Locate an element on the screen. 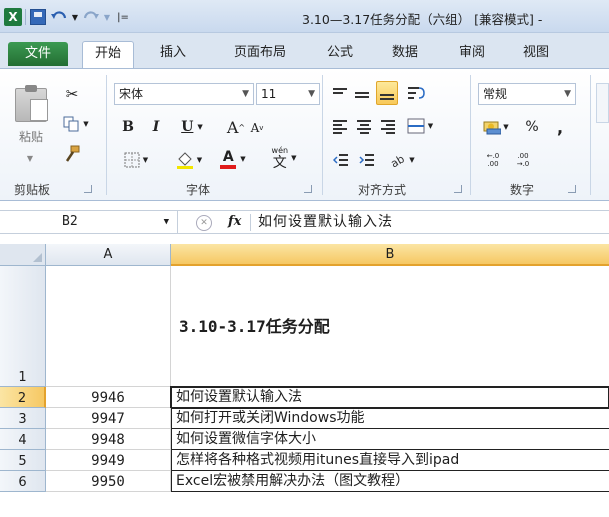 Image resolution: width=609 pixels, height=517 pixels. cell-b6: Excel宏被禁用解决办法（图文教程） is located at coordinates (390, 481).